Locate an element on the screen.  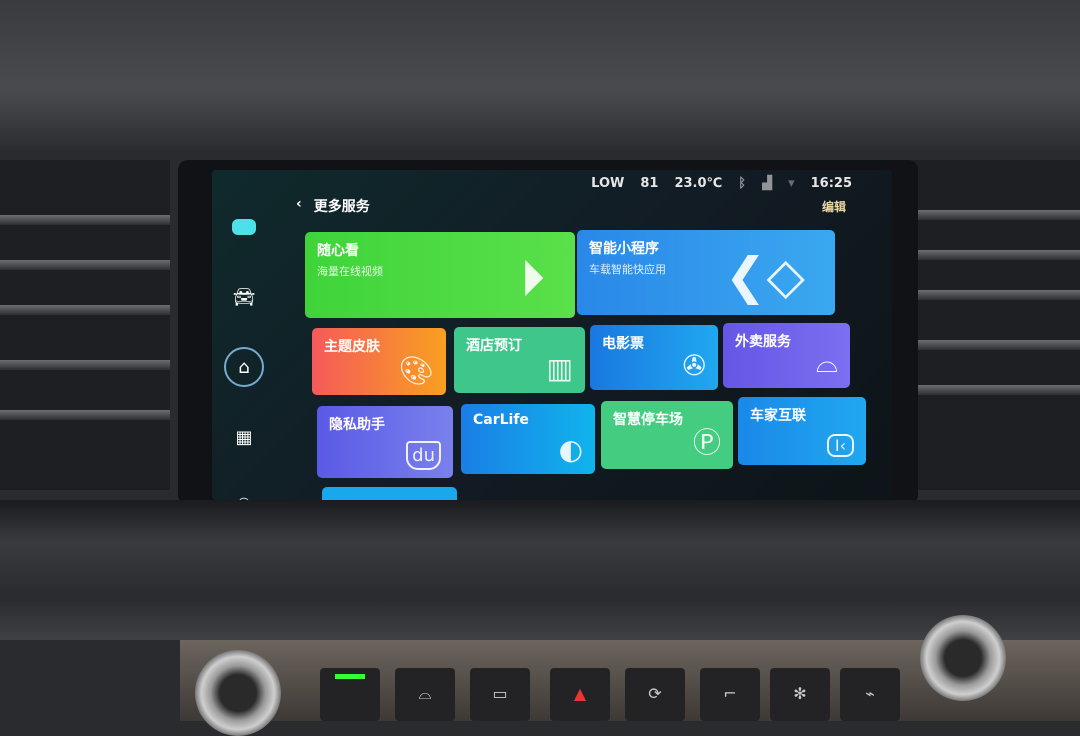
tile-hotel: 酒店预订 ▥ is located at coordinates (519, 360).